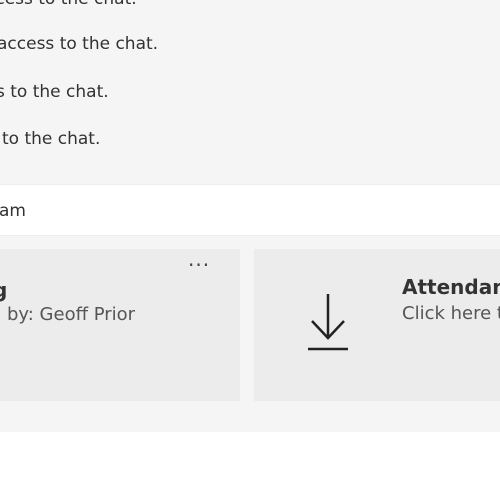  I want to click on chat-system-message: s to the chat., so click(54, 92).